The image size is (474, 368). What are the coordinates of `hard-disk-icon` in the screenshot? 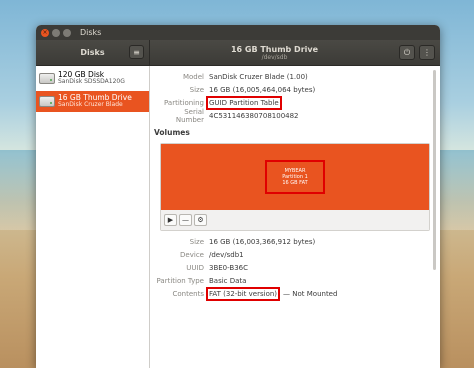 It's located at (47, 78).